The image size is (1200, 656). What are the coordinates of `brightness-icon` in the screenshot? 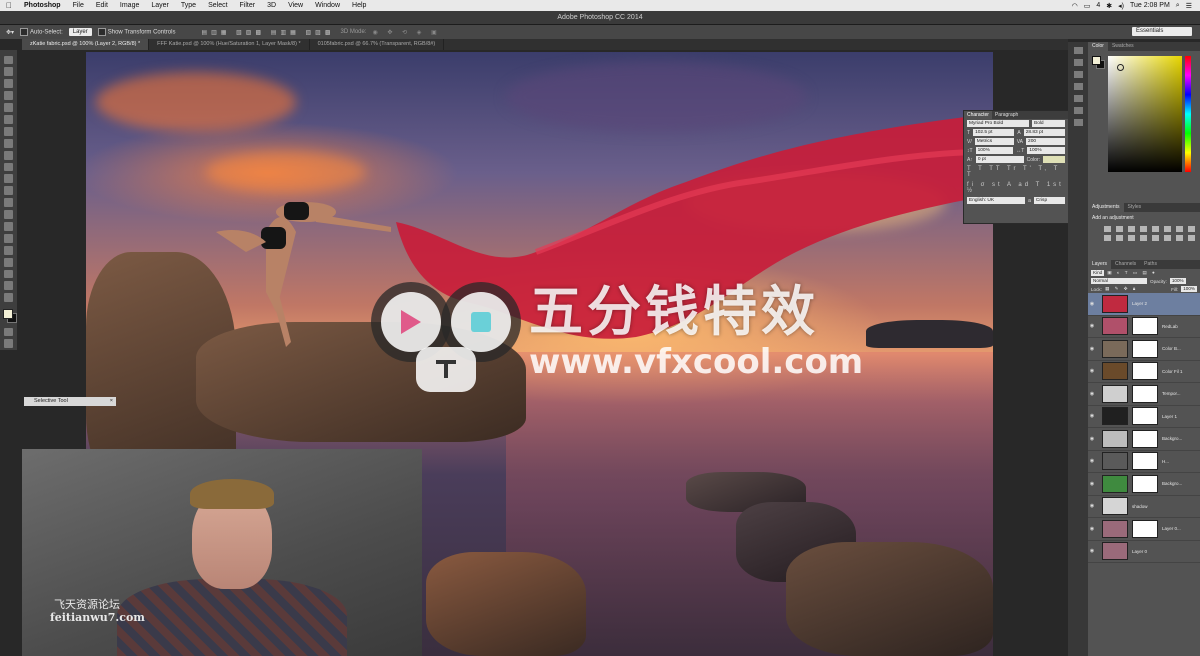 It's located at (1107, 229).